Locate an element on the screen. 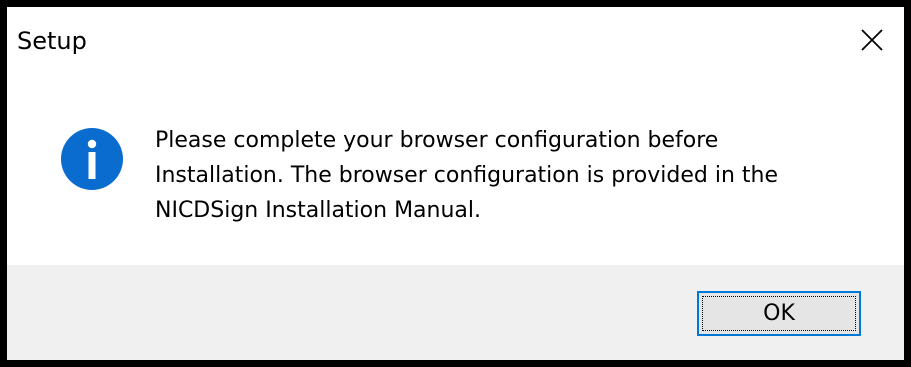 The image size is (911, 367). message-line: NICDSign Installation Manual. is located at coordinates (318, 210).